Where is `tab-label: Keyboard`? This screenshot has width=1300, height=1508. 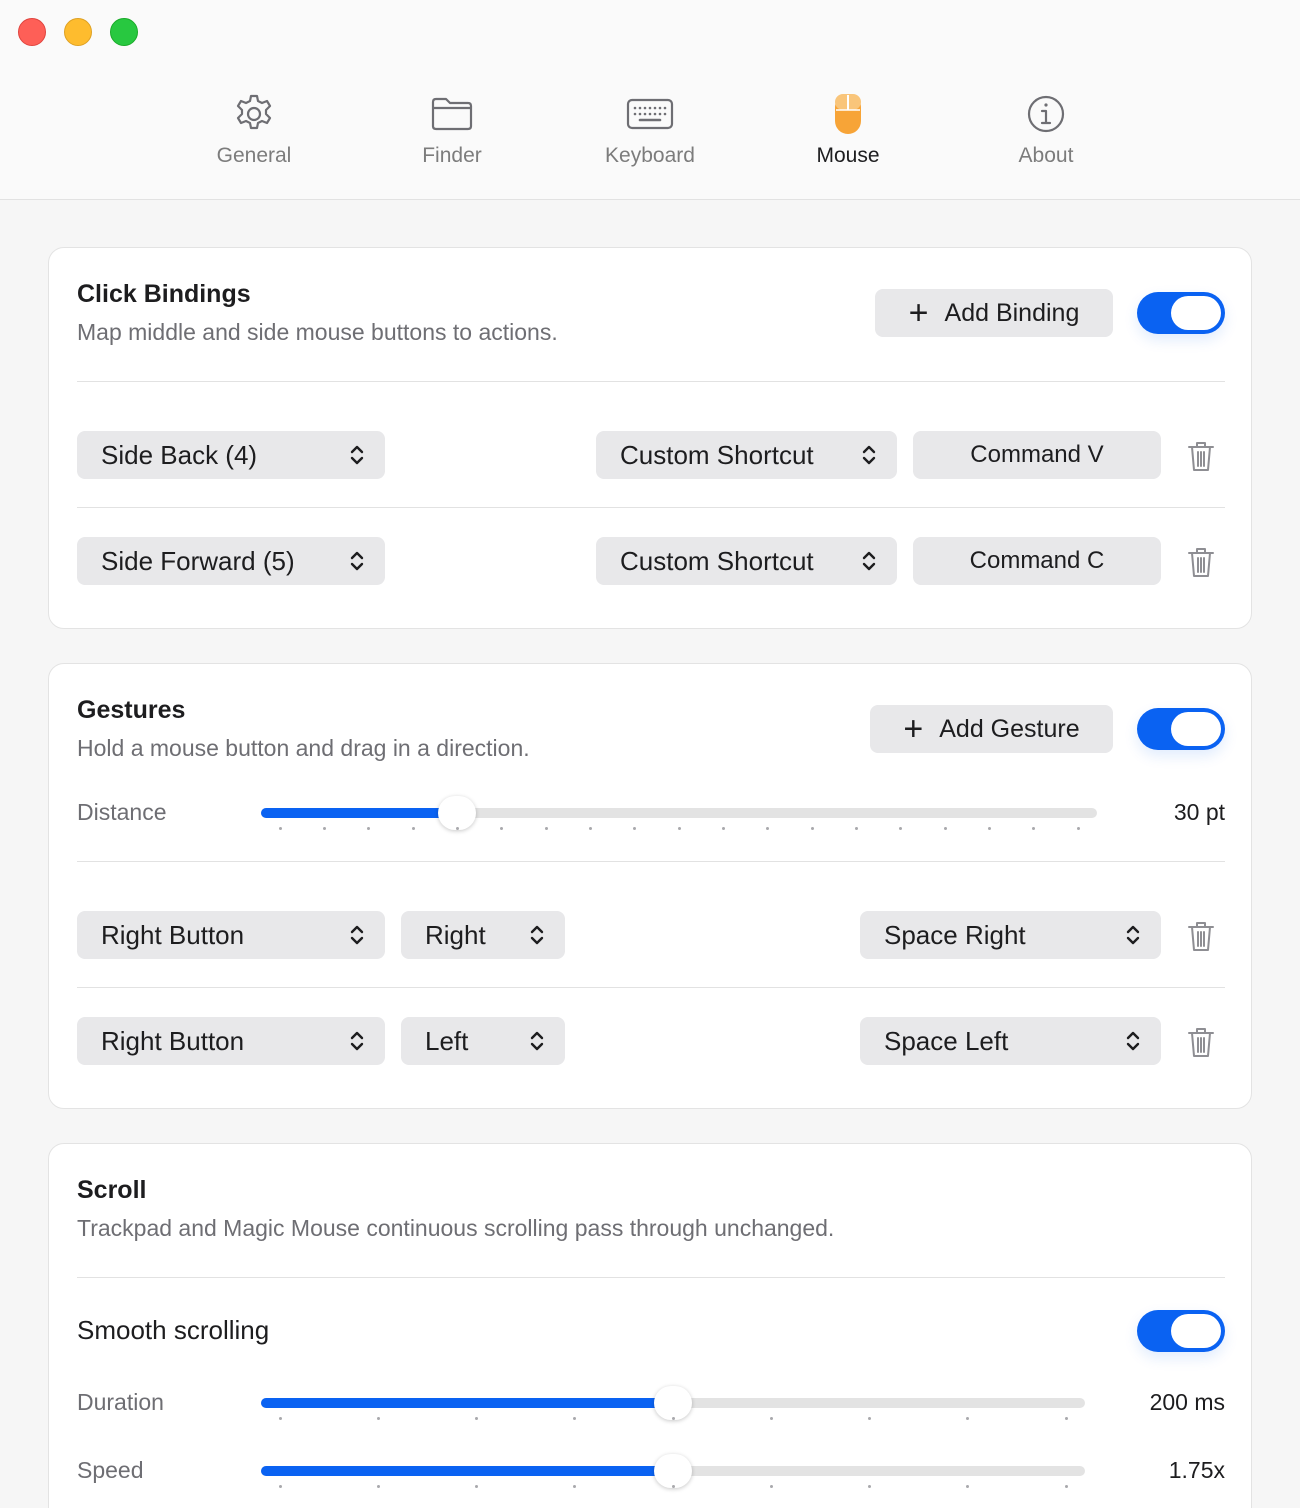
tab-label: Keyboard is located at coordinates (650, 155).